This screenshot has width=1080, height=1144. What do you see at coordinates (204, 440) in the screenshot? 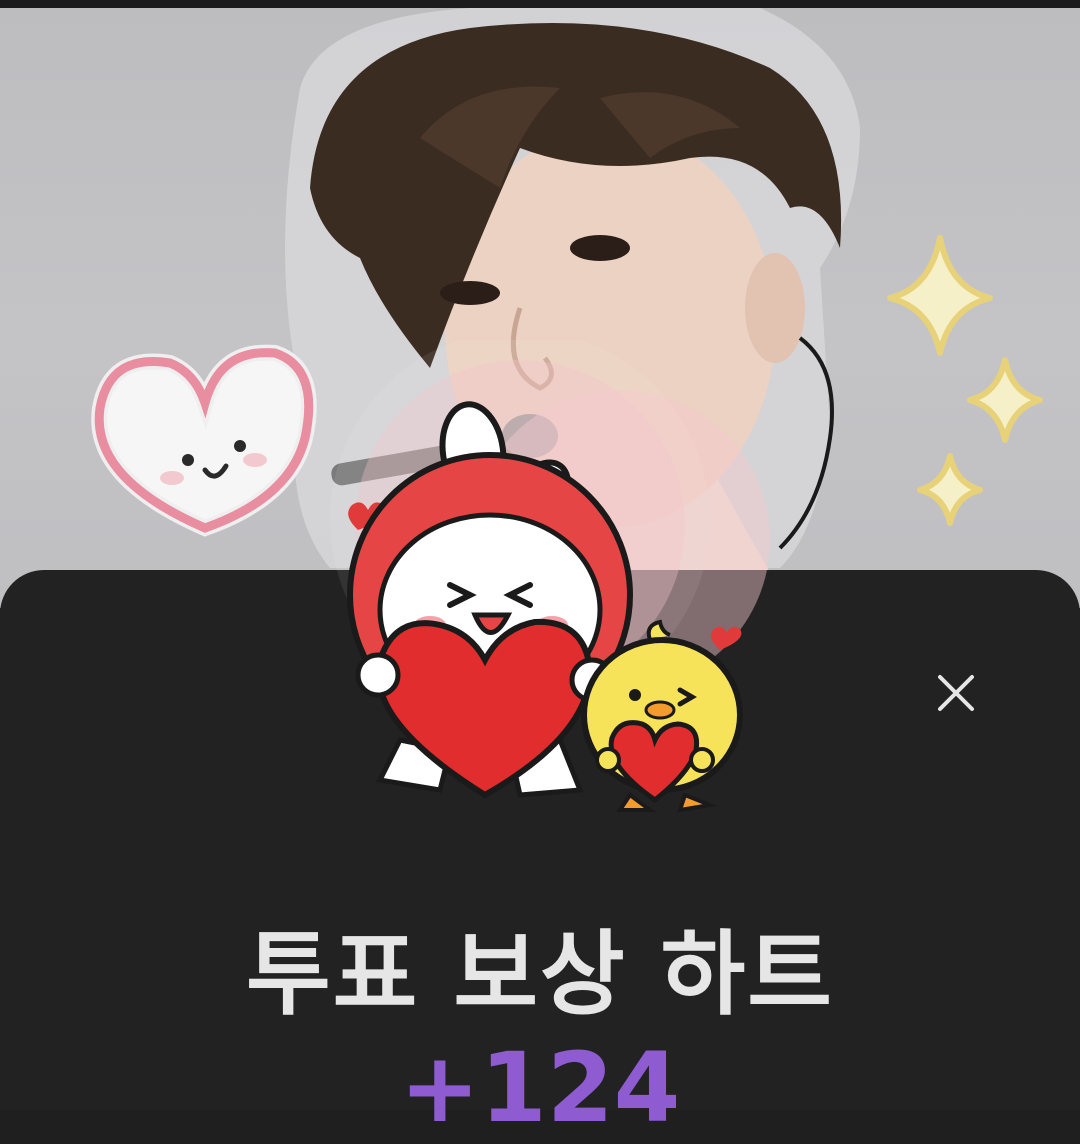
I see `heart-face-sticker` at bounding box center [204, 440].